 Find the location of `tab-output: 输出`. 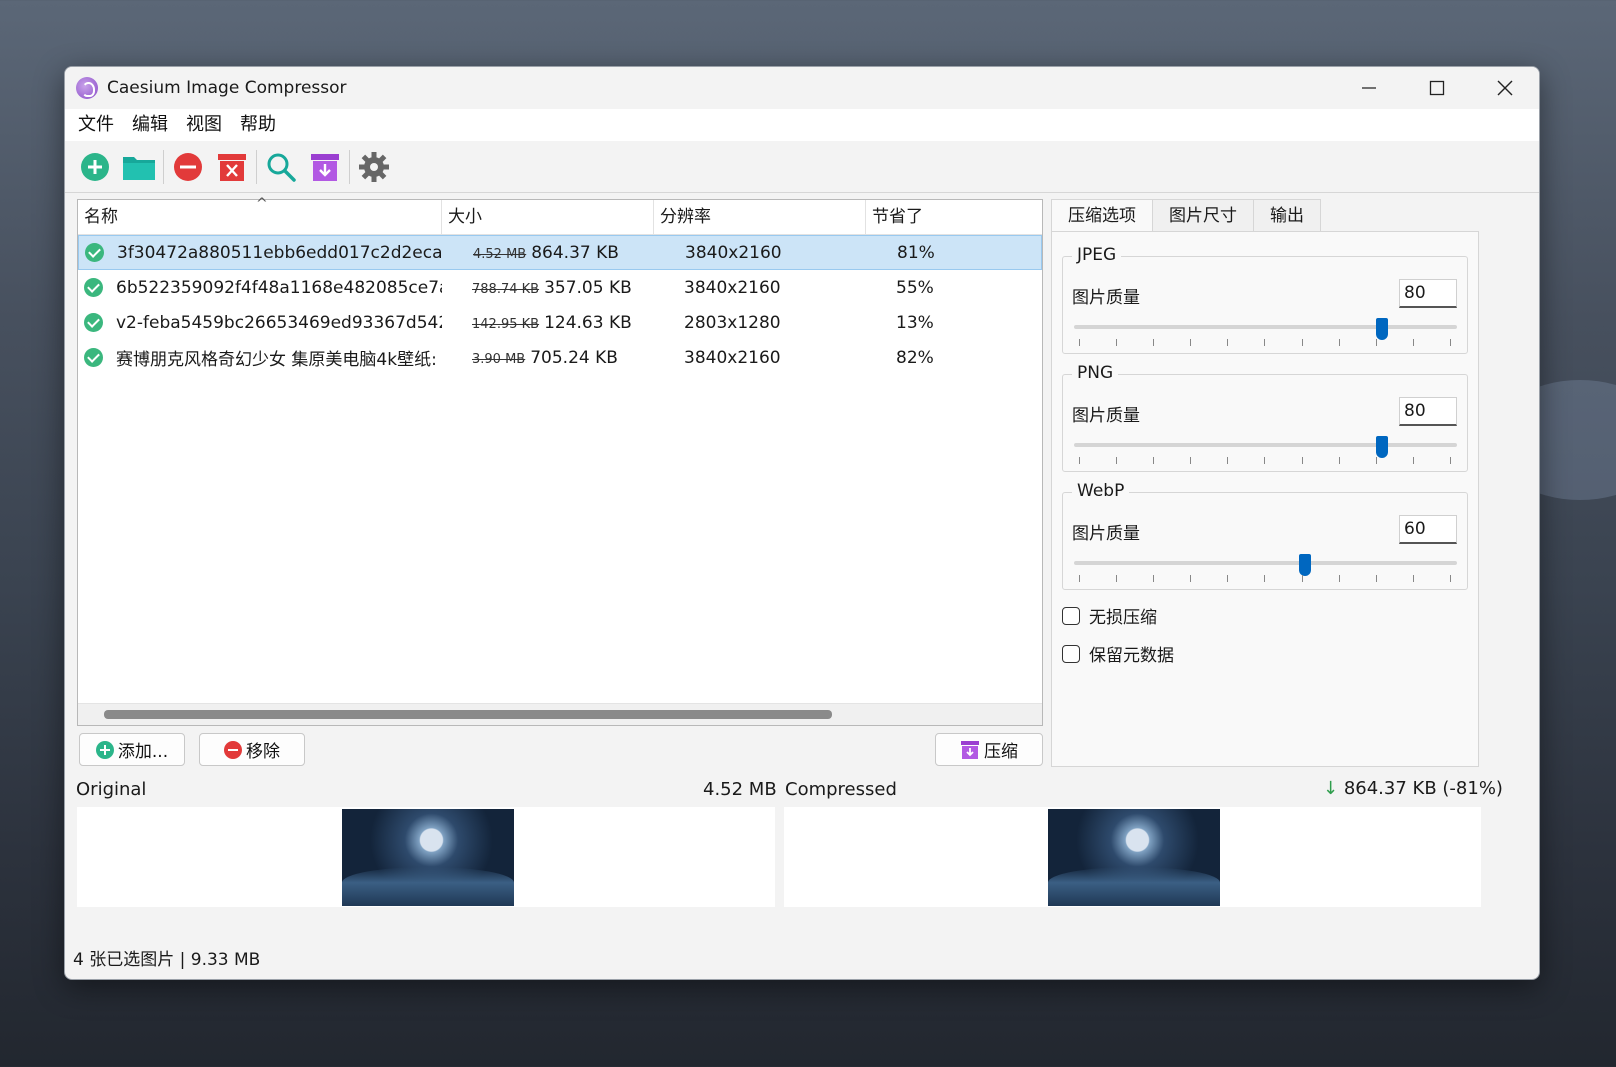

tab-output: 输出 is located at coordinates (1287, 215).